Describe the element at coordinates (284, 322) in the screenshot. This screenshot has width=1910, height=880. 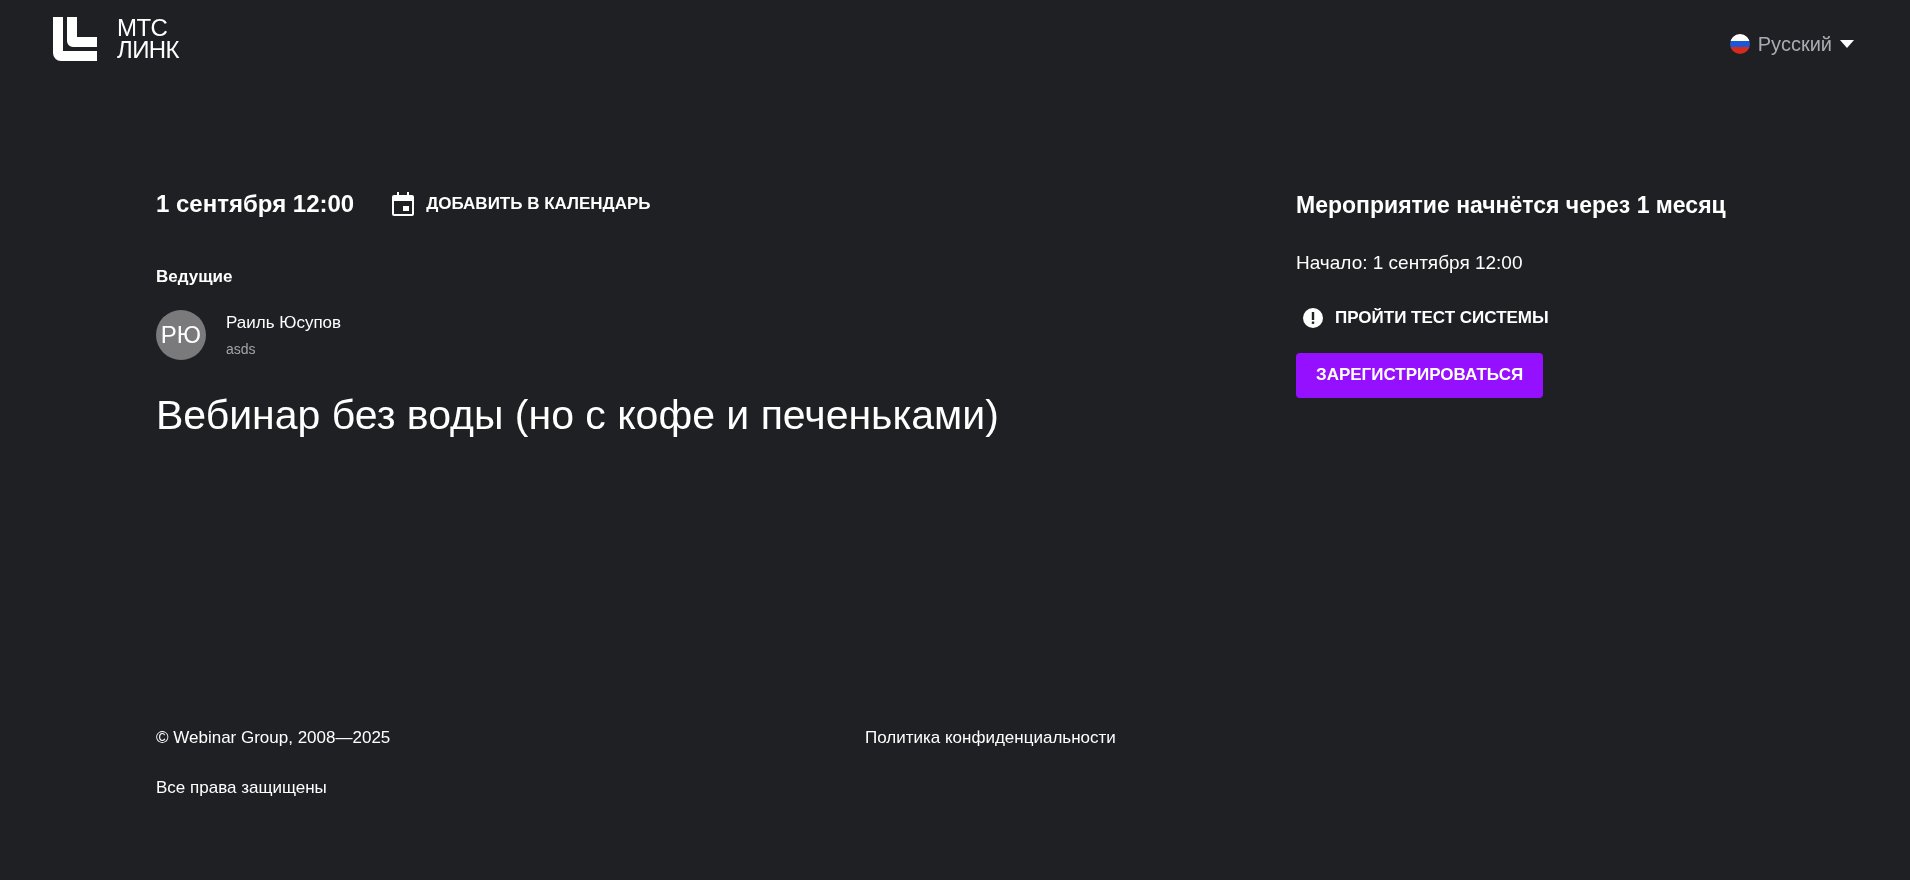
I see `host-name: Раиль Юсупов` at that location.